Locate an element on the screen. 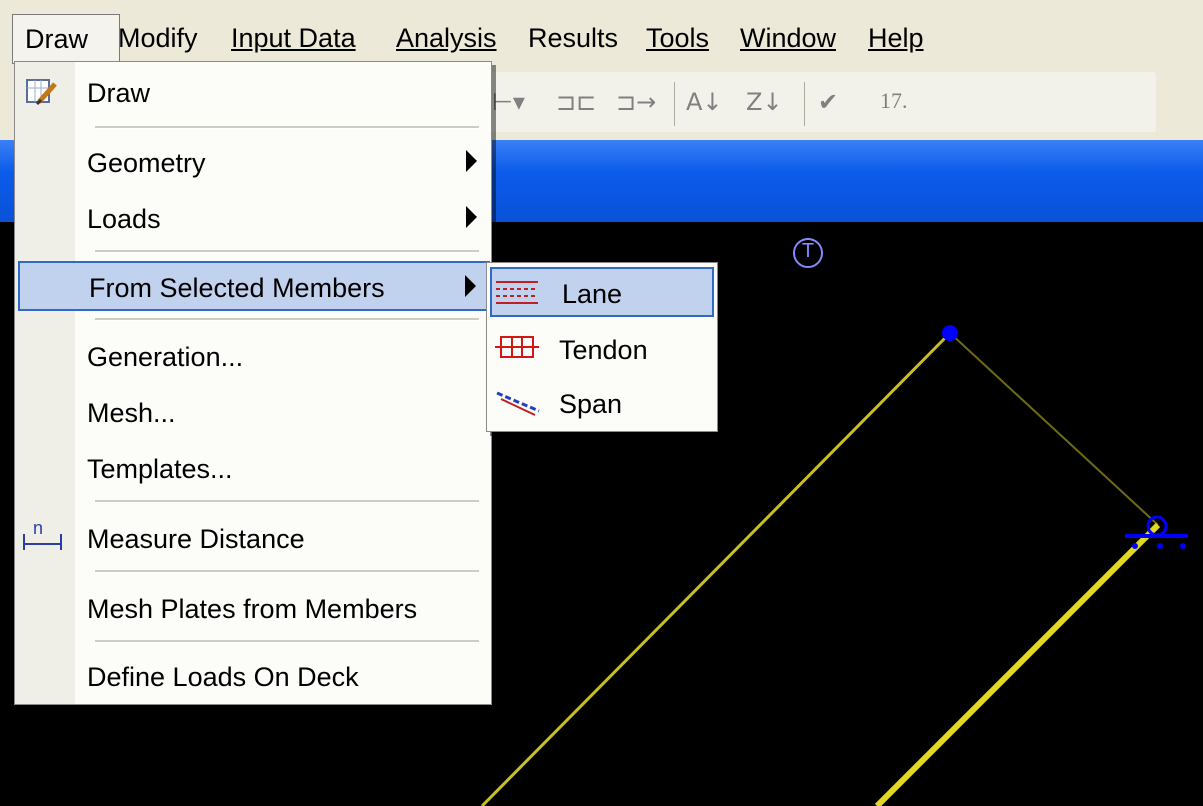 The image size is (1203, 806). draw-icon is located at coordinates (41, 92).